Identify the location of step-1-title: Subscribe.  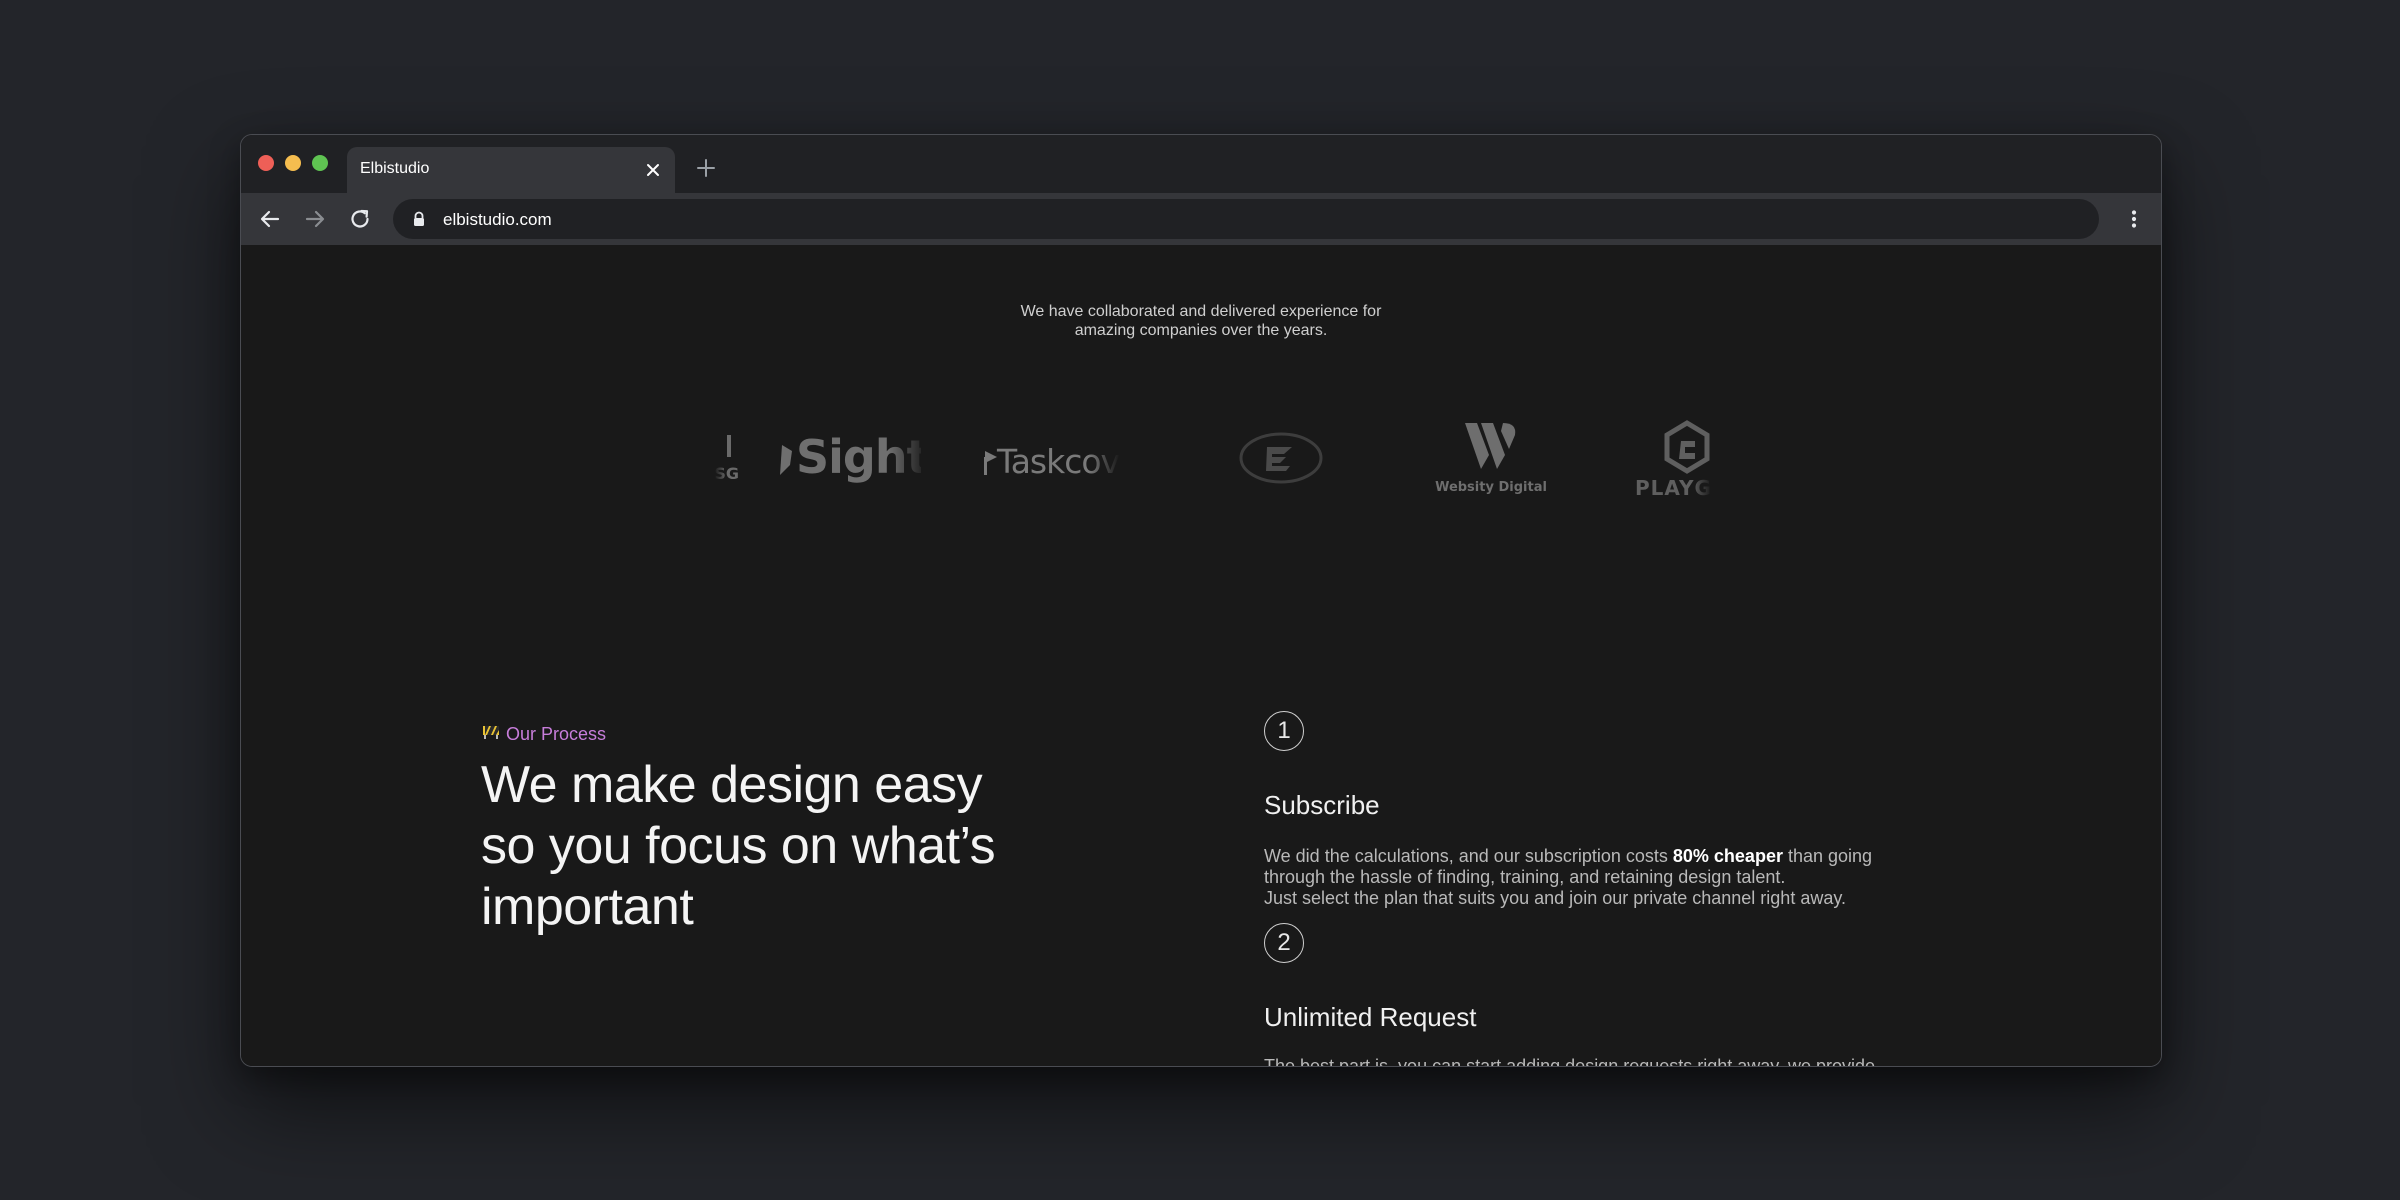
(1322, 805).